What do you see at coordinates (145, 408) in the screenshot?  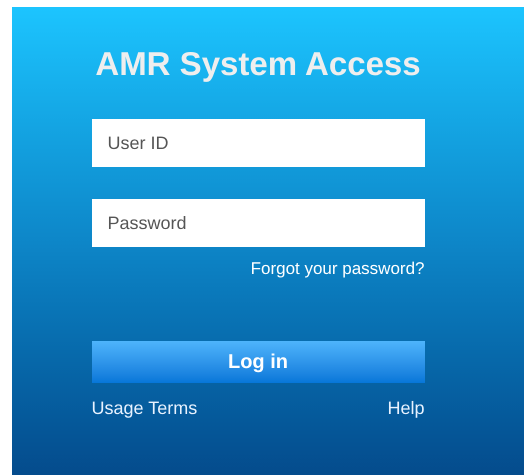 I see `usage-terms-link: Usage Terms` at bounding box center [145, 408].